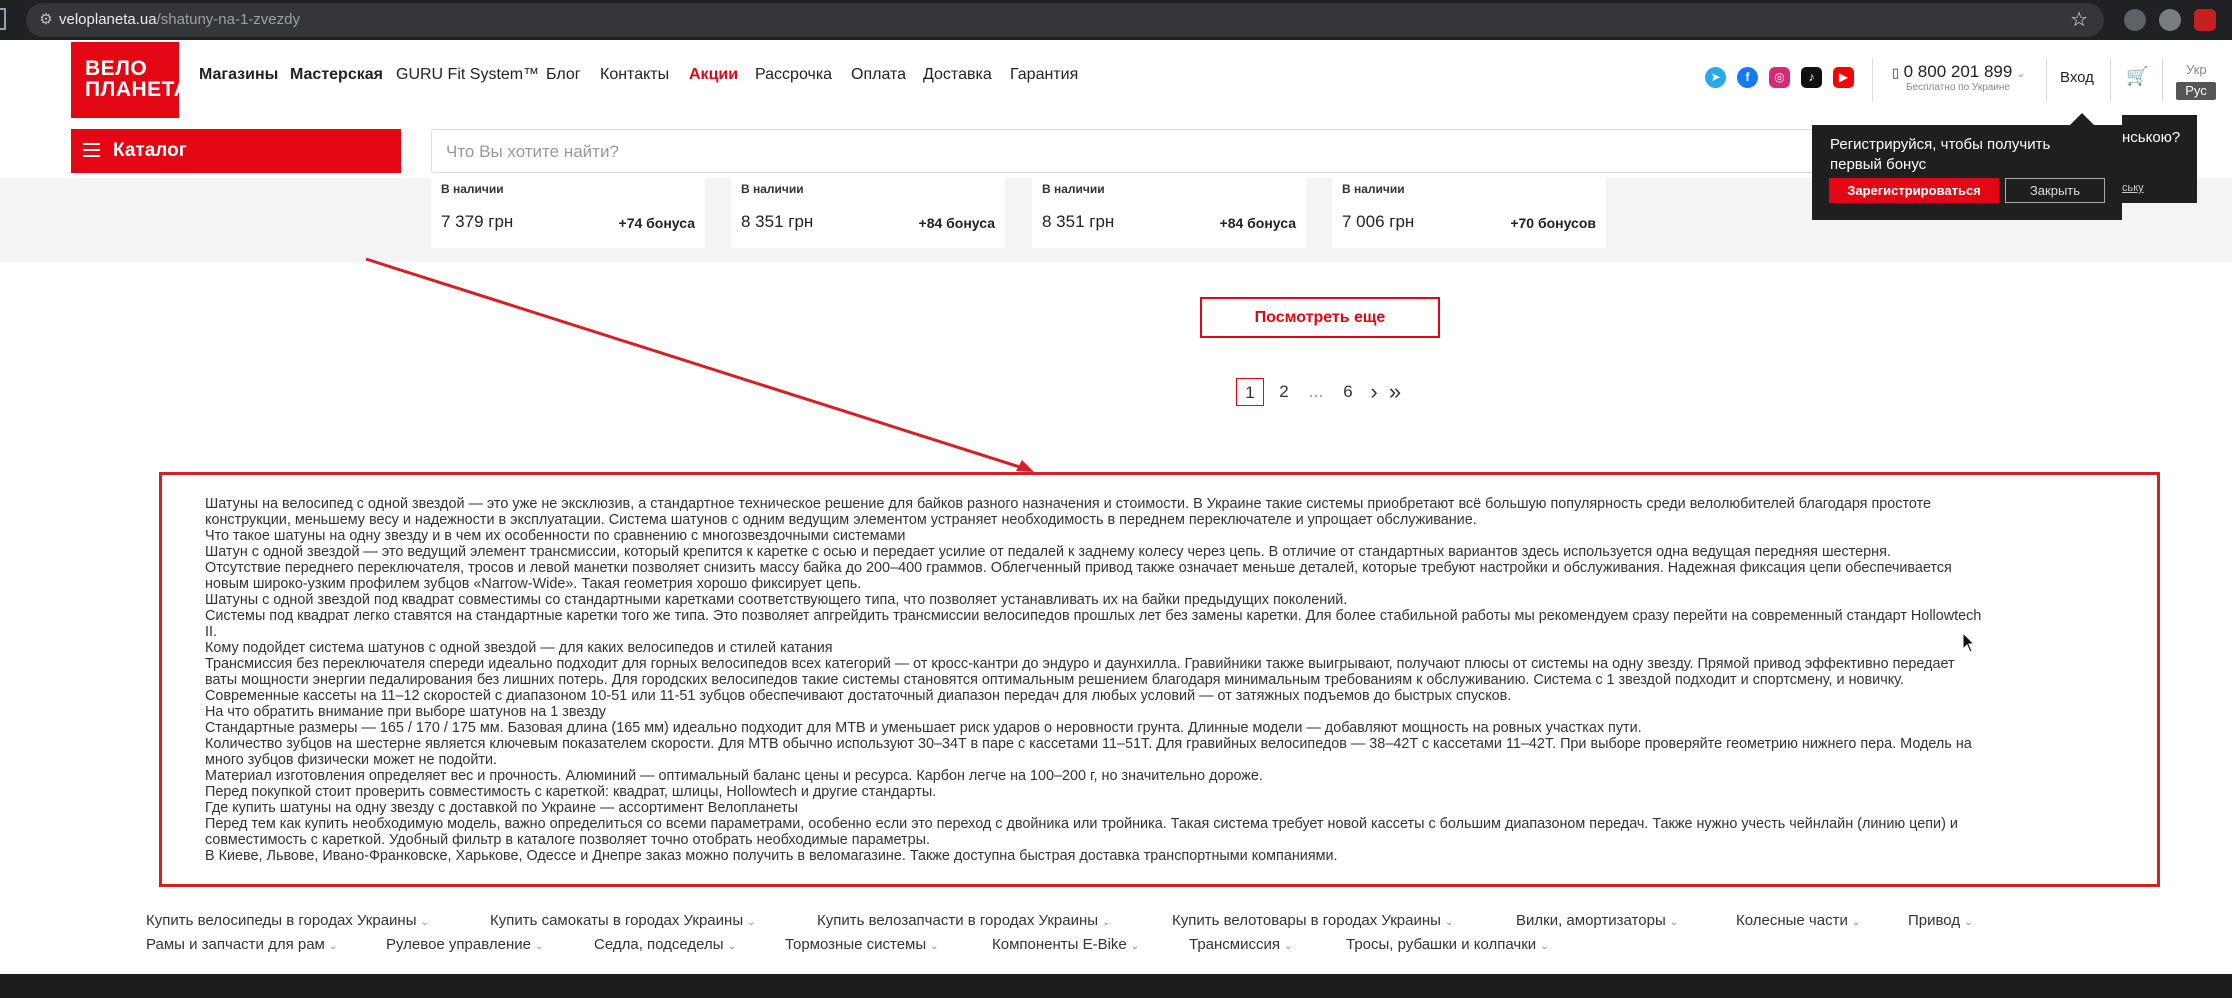 This screenshot has height=998, width=2232. What do you see at coordinates (1447, 944) in the screenshot?
I see `footer-link: Тросы, рубашки и колпачки ⌄` at bounding box center [1447, 944].